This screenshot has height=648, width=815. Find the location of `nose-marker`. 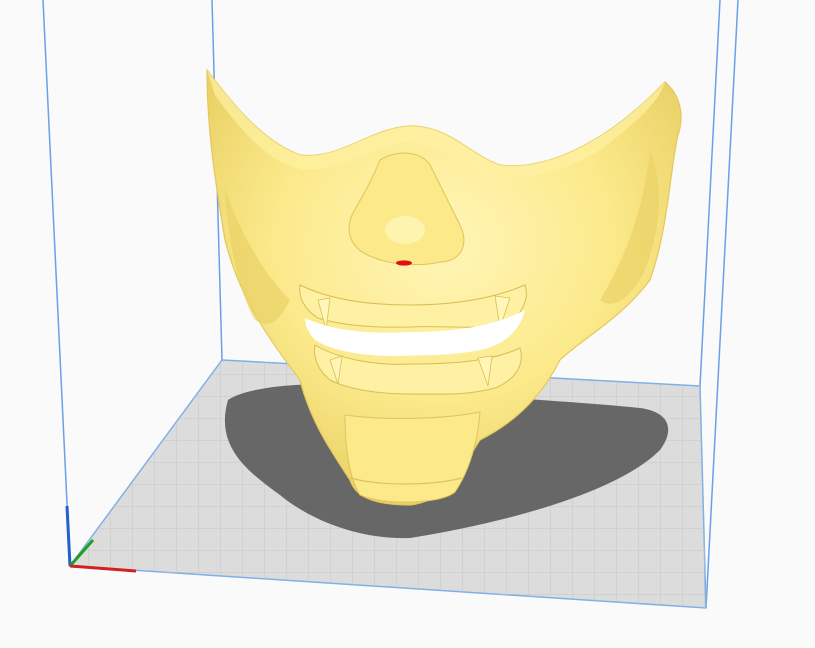

nose-marker is located at coordinates (404, 263).